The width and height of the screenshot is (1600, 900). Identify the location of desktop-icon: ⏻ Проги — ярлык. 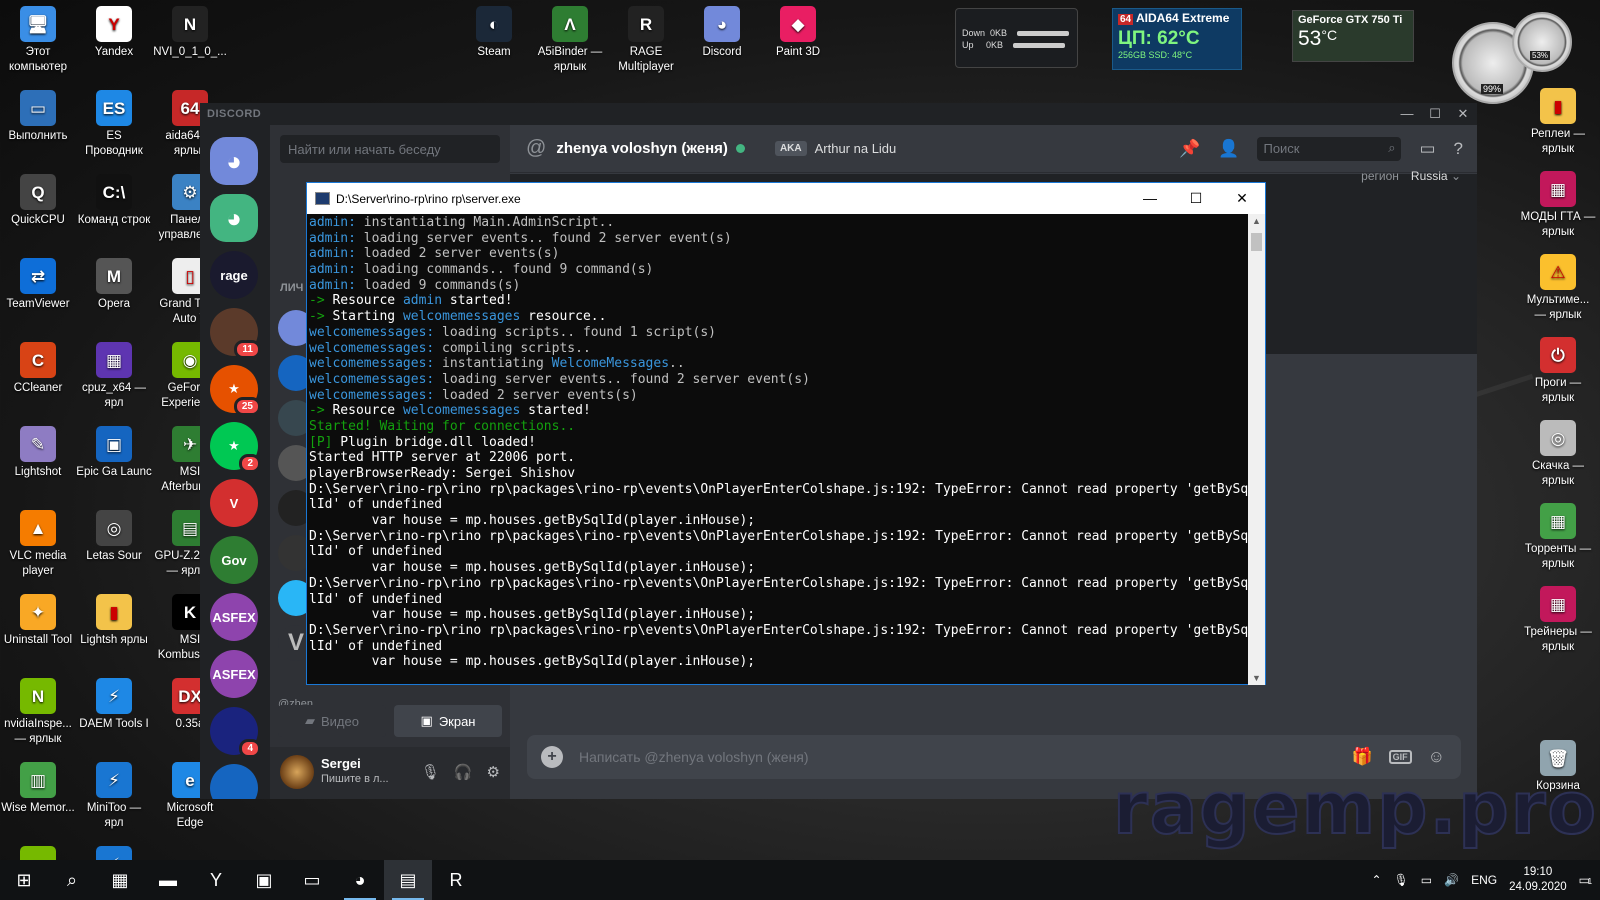
(1558, 371).